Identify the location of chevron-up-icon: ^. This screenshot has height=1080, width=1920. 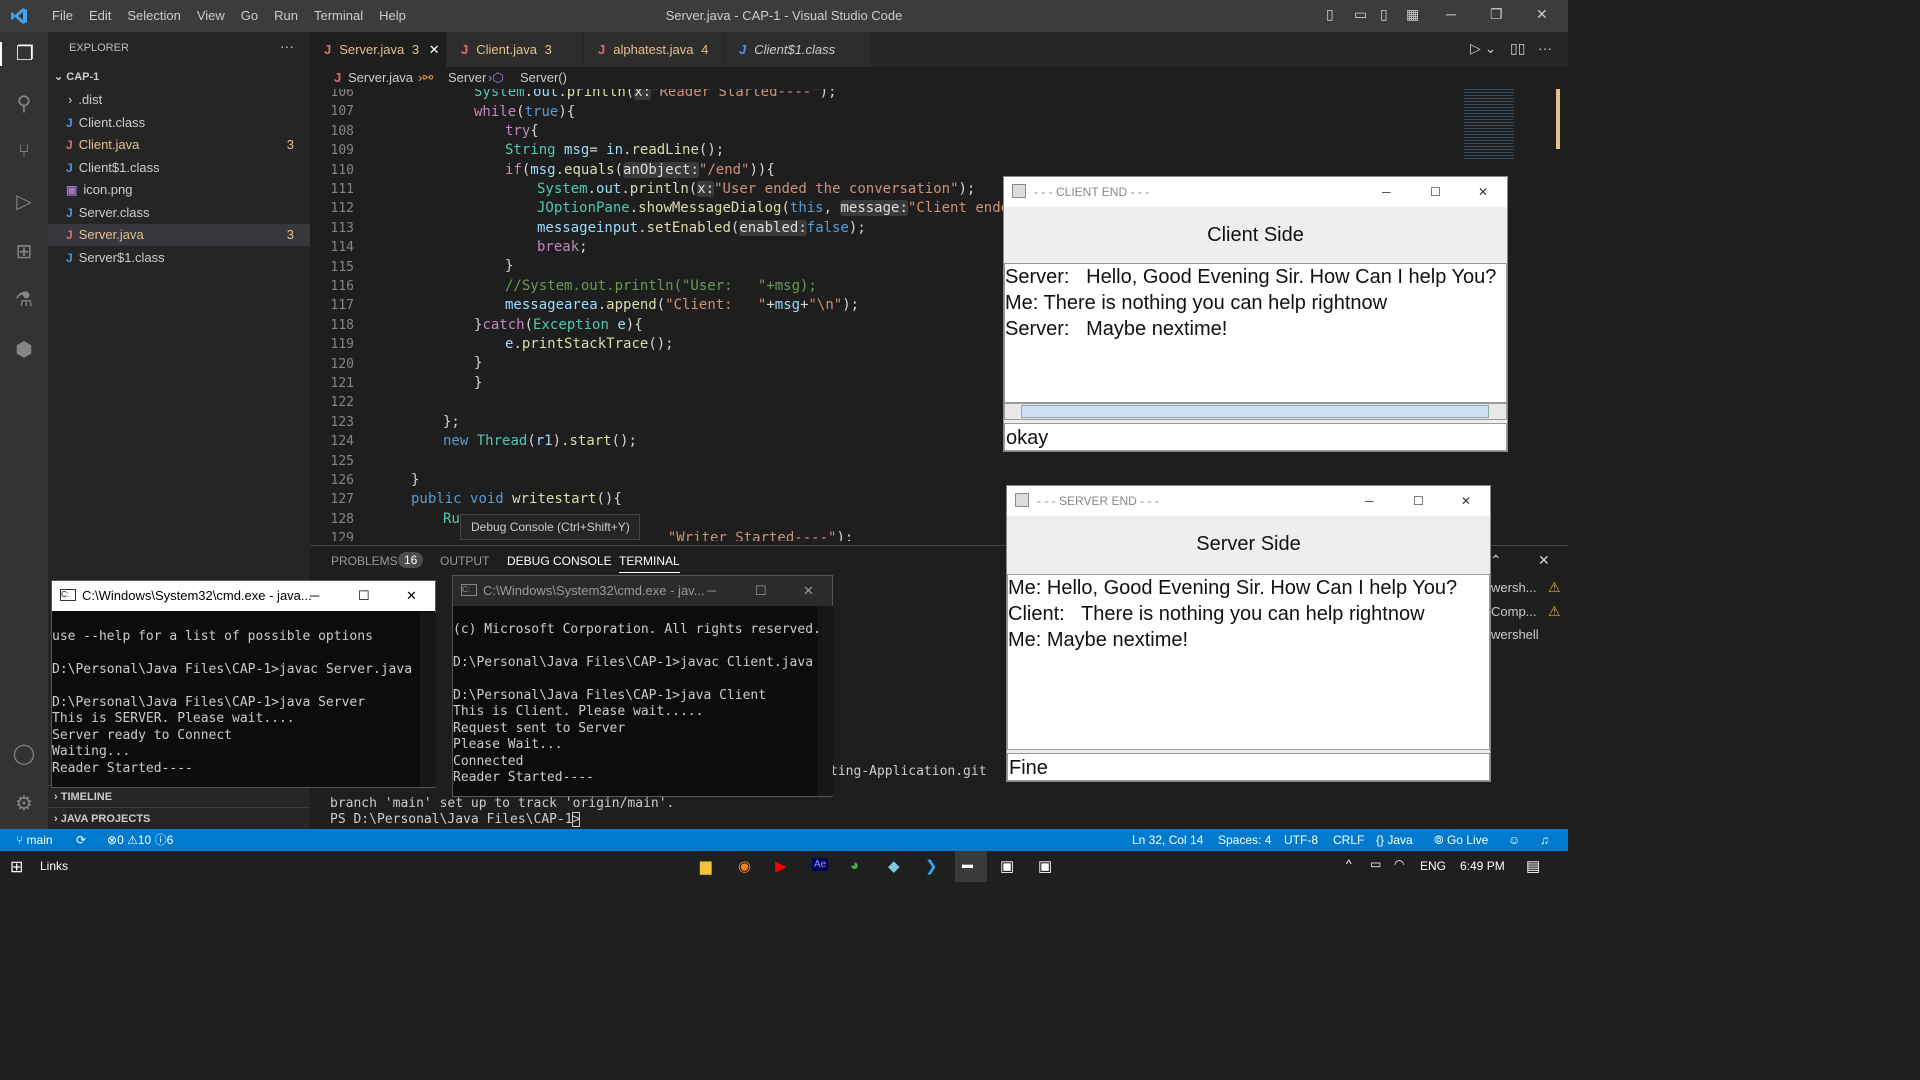
(1349, 864).